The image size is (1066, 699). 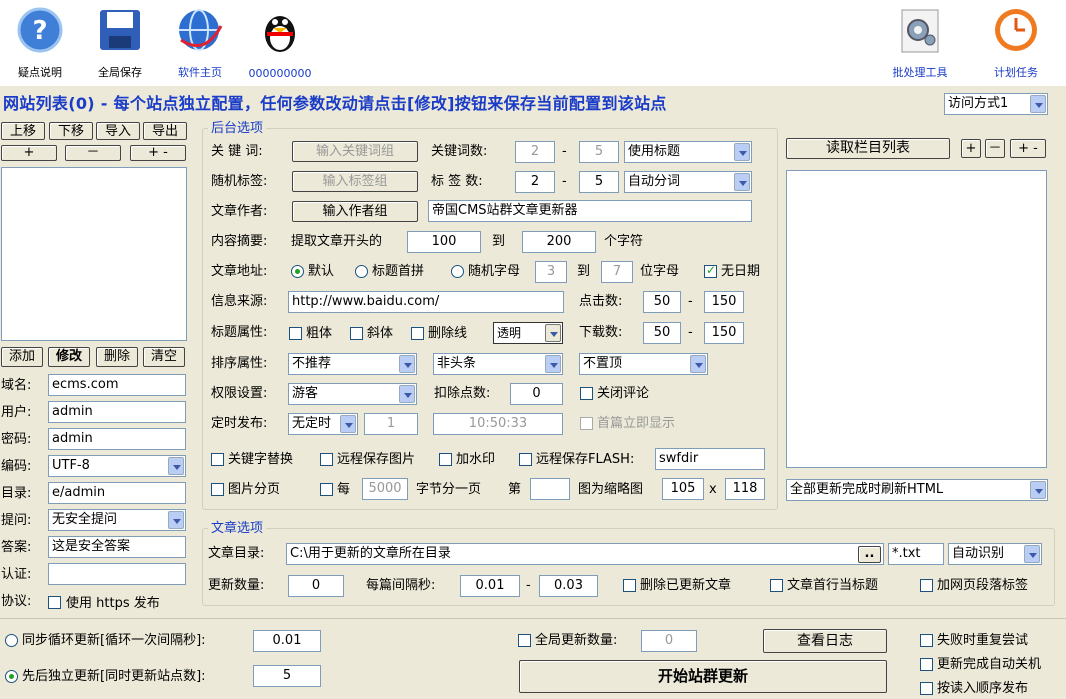 I want to click on keyword-mode-select: 使用标题, so click(x=688, y=152).